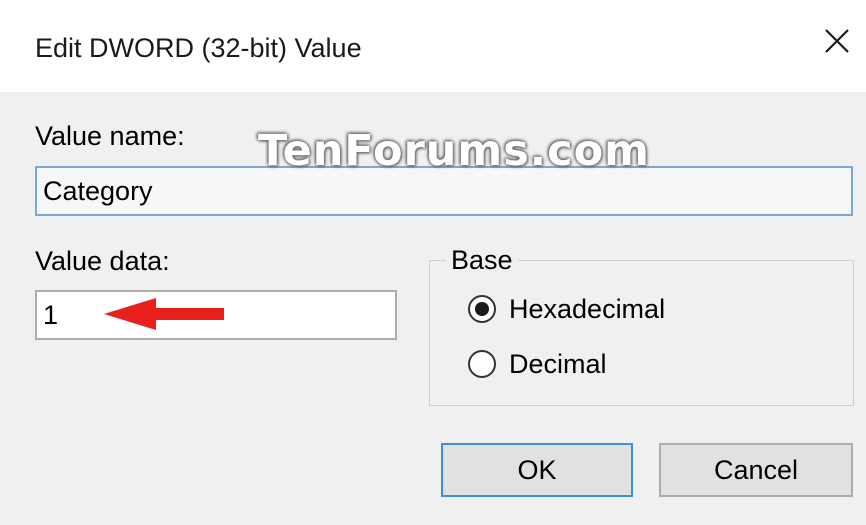  Describe the element at coordinates (482, 260) in the screenshot. I see `base-group-title: Base` at that location.